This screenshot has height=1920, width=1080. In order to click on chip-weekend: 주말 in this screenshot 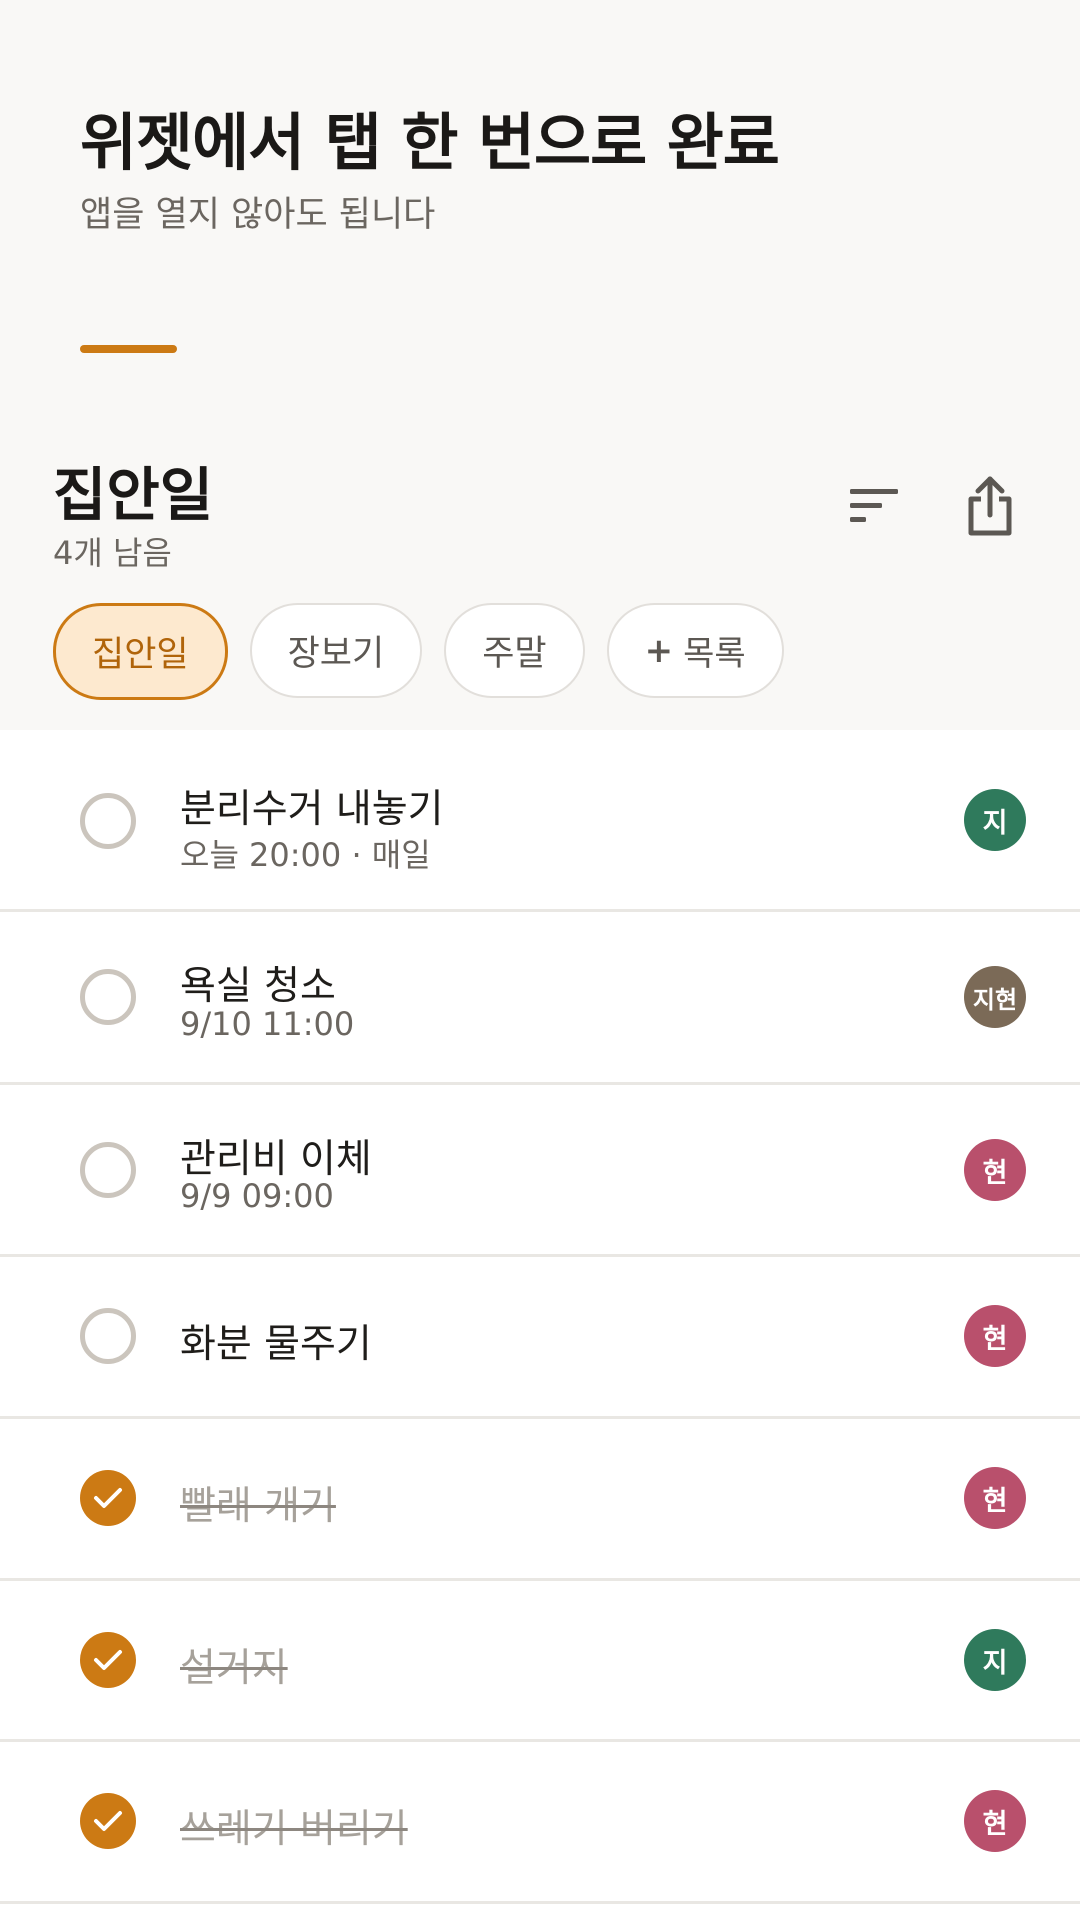, I will do `click(514, 650)`.